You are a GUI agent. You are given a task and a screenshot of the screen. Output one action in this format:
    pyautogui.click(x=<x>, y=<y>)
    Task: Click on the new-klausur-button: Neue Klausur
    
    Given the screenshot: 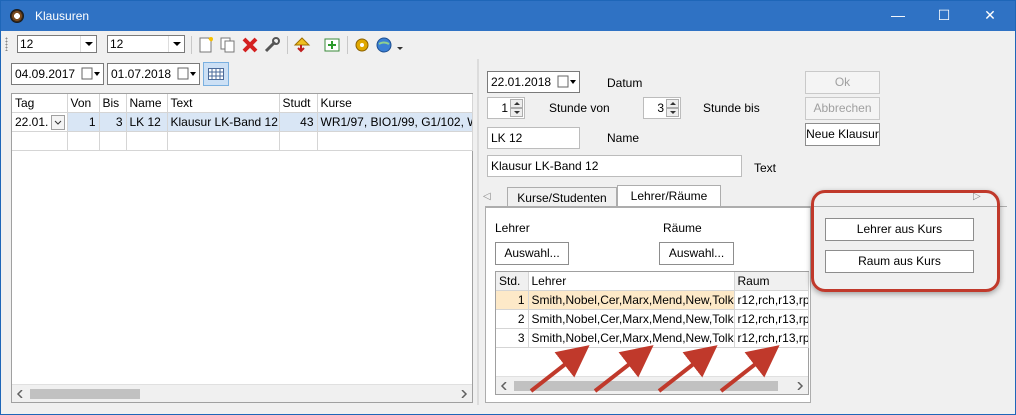 What is the action you would take?
    pyautogui.click(x=842, y=134)
    